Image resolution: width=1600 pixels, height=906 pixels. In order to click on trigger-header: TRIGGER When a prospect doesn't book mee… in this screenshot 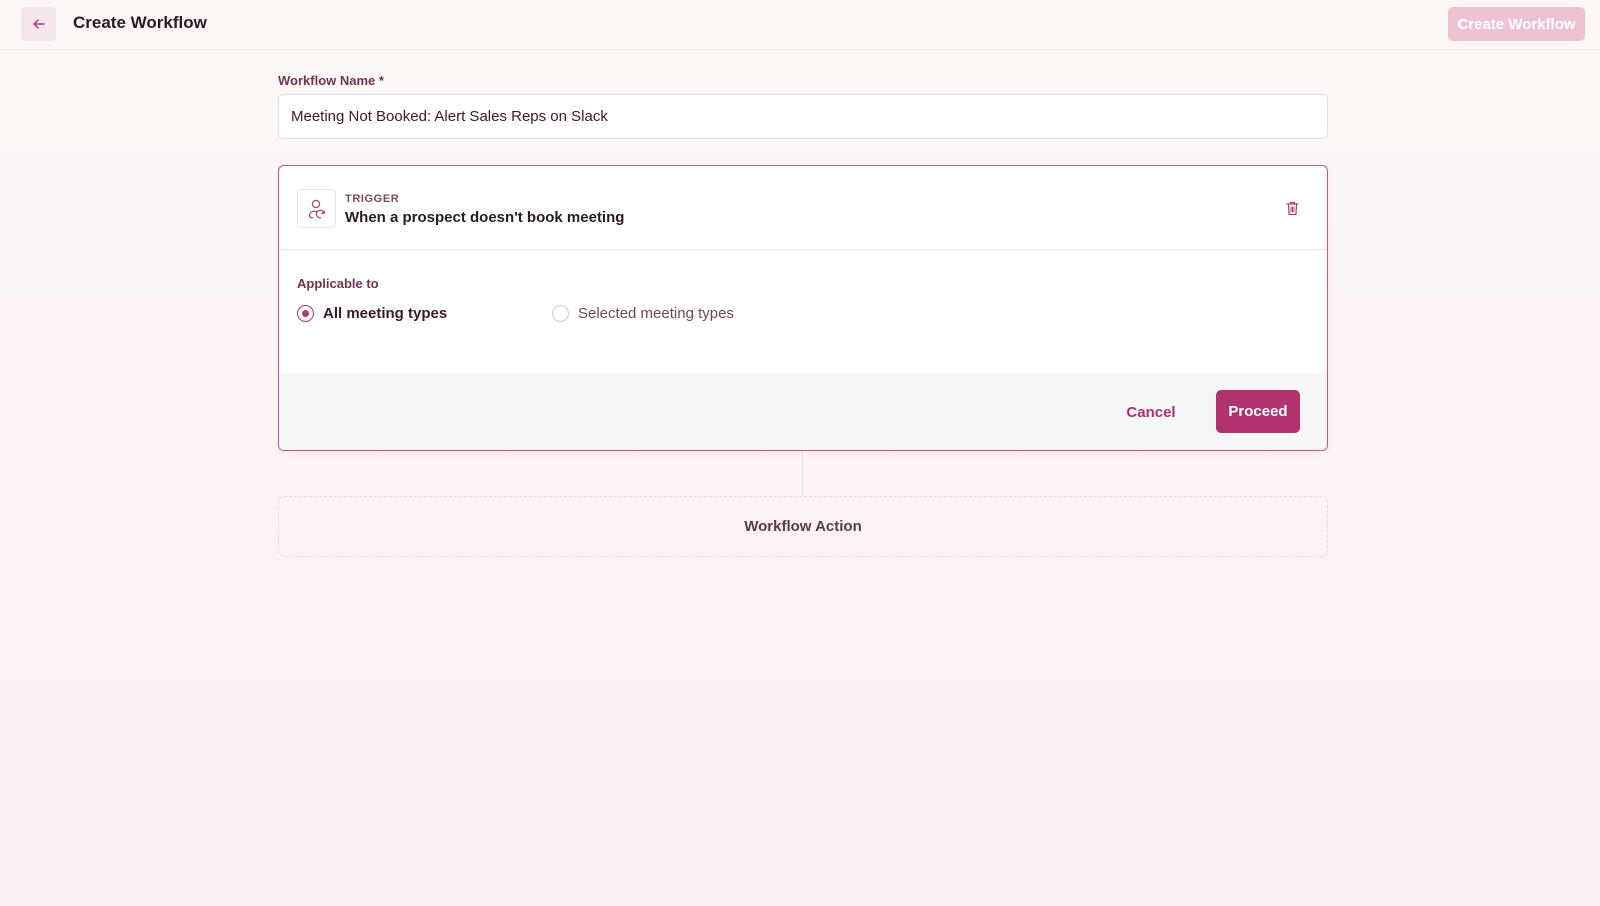, I will do `click(803, 208)`.